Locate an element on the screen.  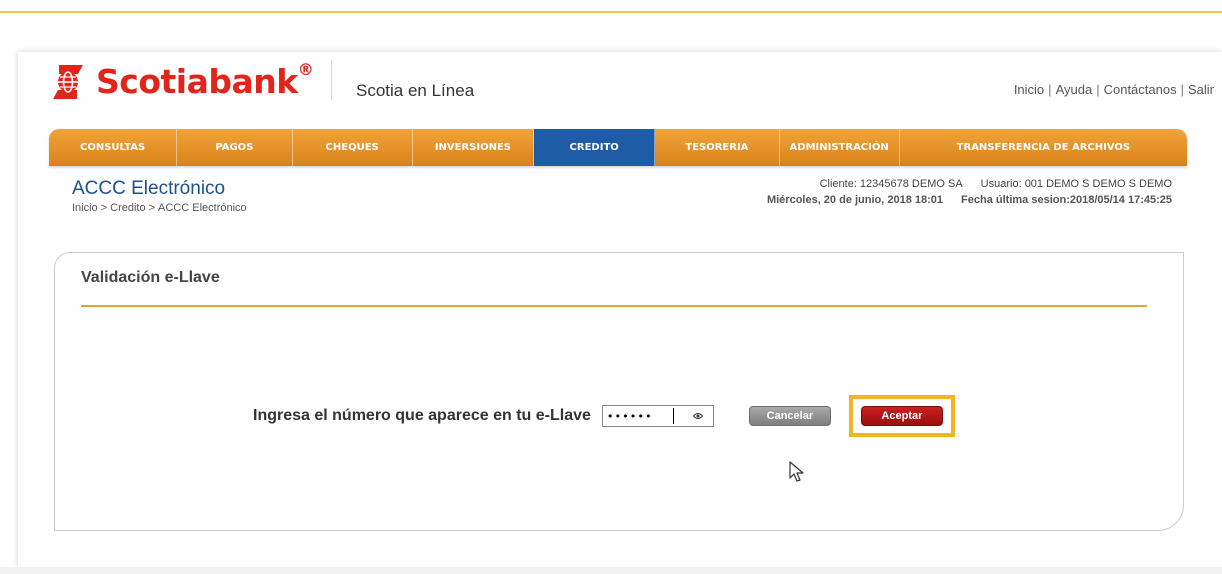
breadcrumb-current: ACCC Electrónico is located at coordinates (202, 208).